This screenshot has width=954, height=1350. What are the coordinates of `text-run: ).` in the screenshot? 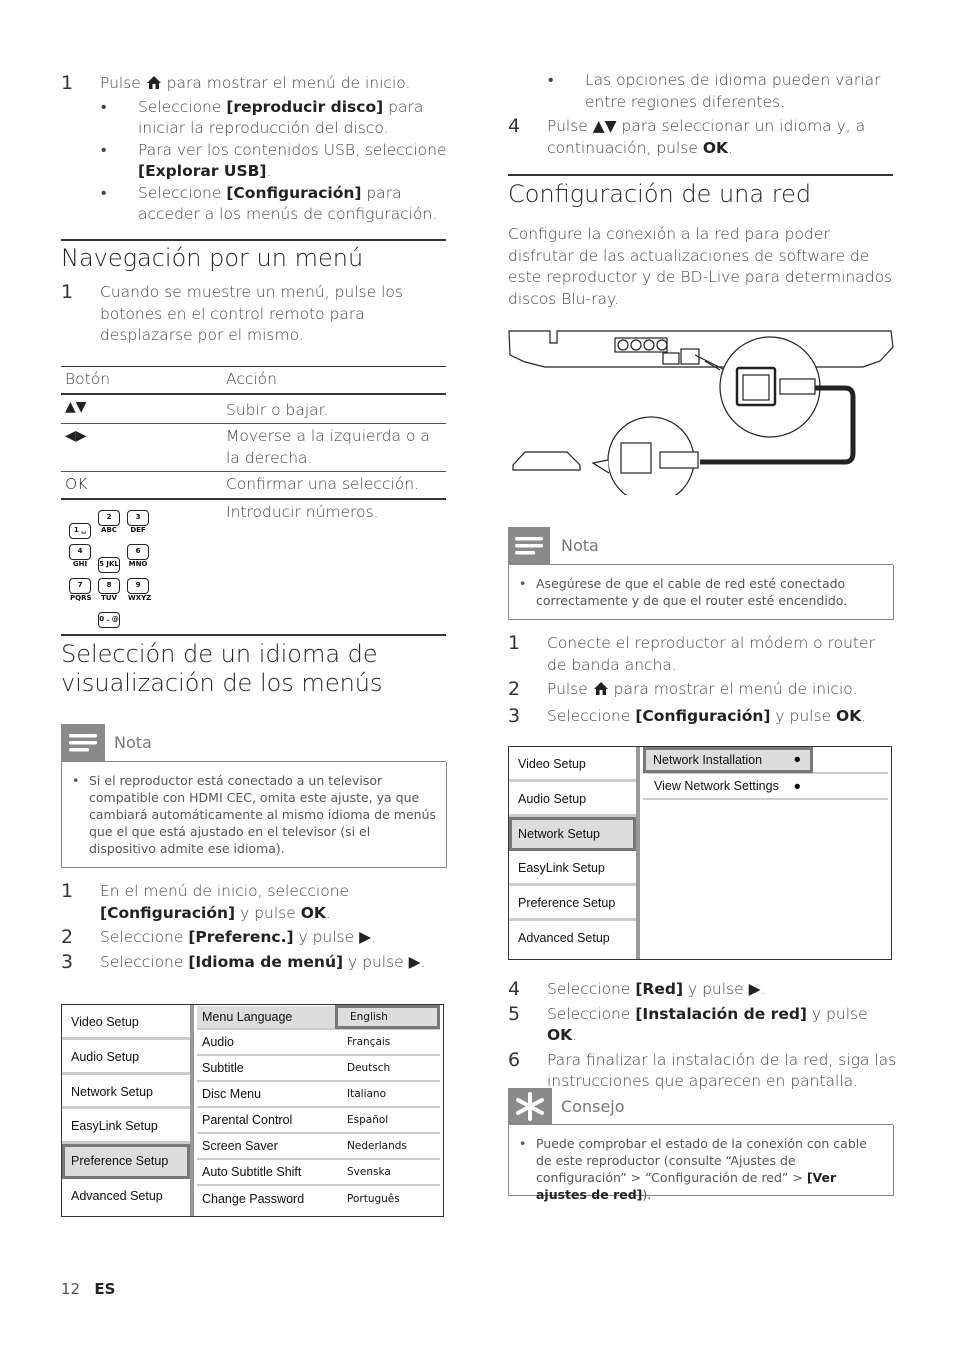 It's located at (647, 1194).